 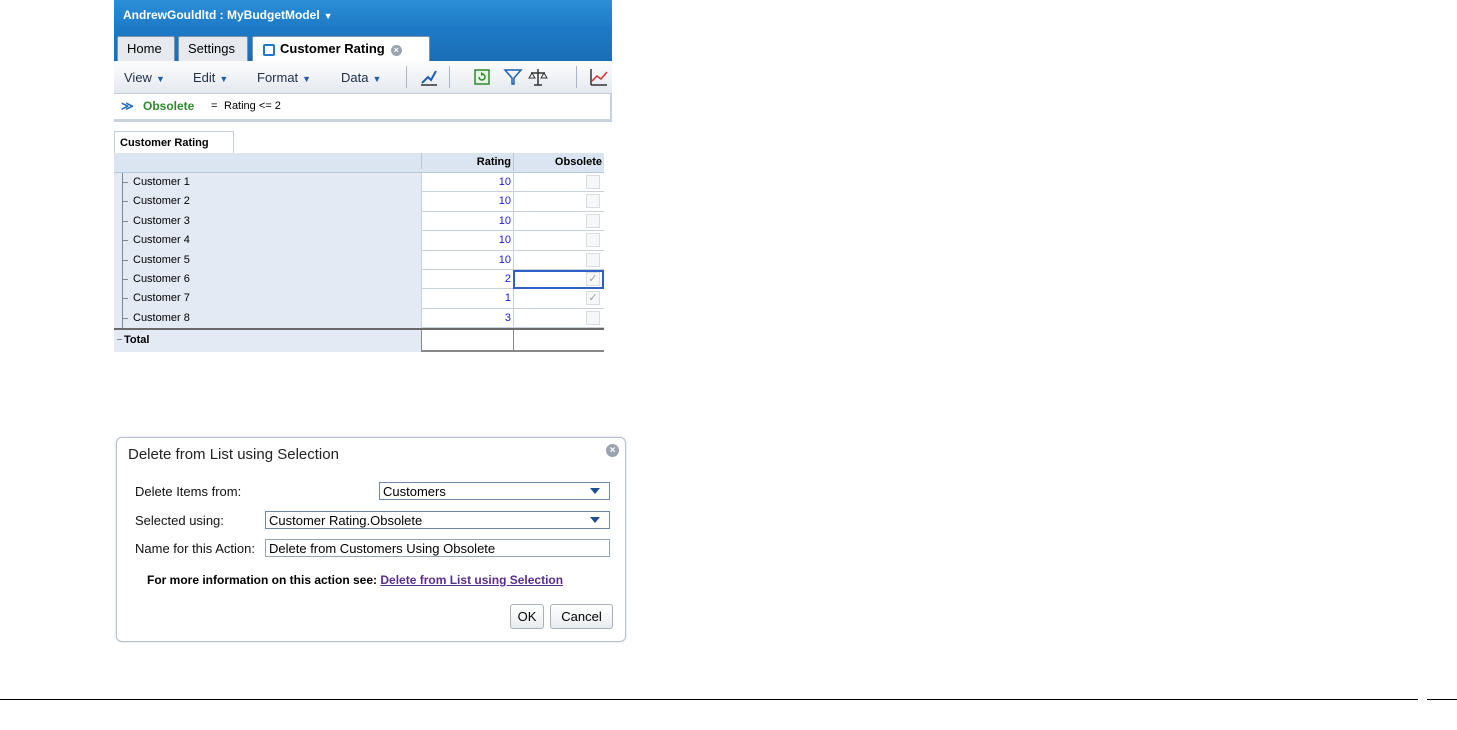 What do you see at coordinates (267, 202) in the screenshot?
I see `row-label: Customer 2` at bounding box center [267, 202].